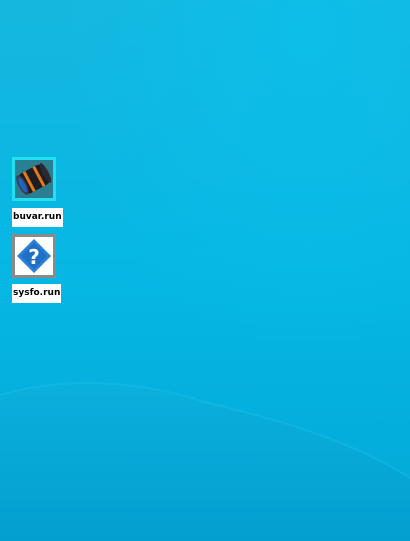 The width and height of the screenshot is (410, 541). I want to click on barrel-package-icon, so click(34, 179).